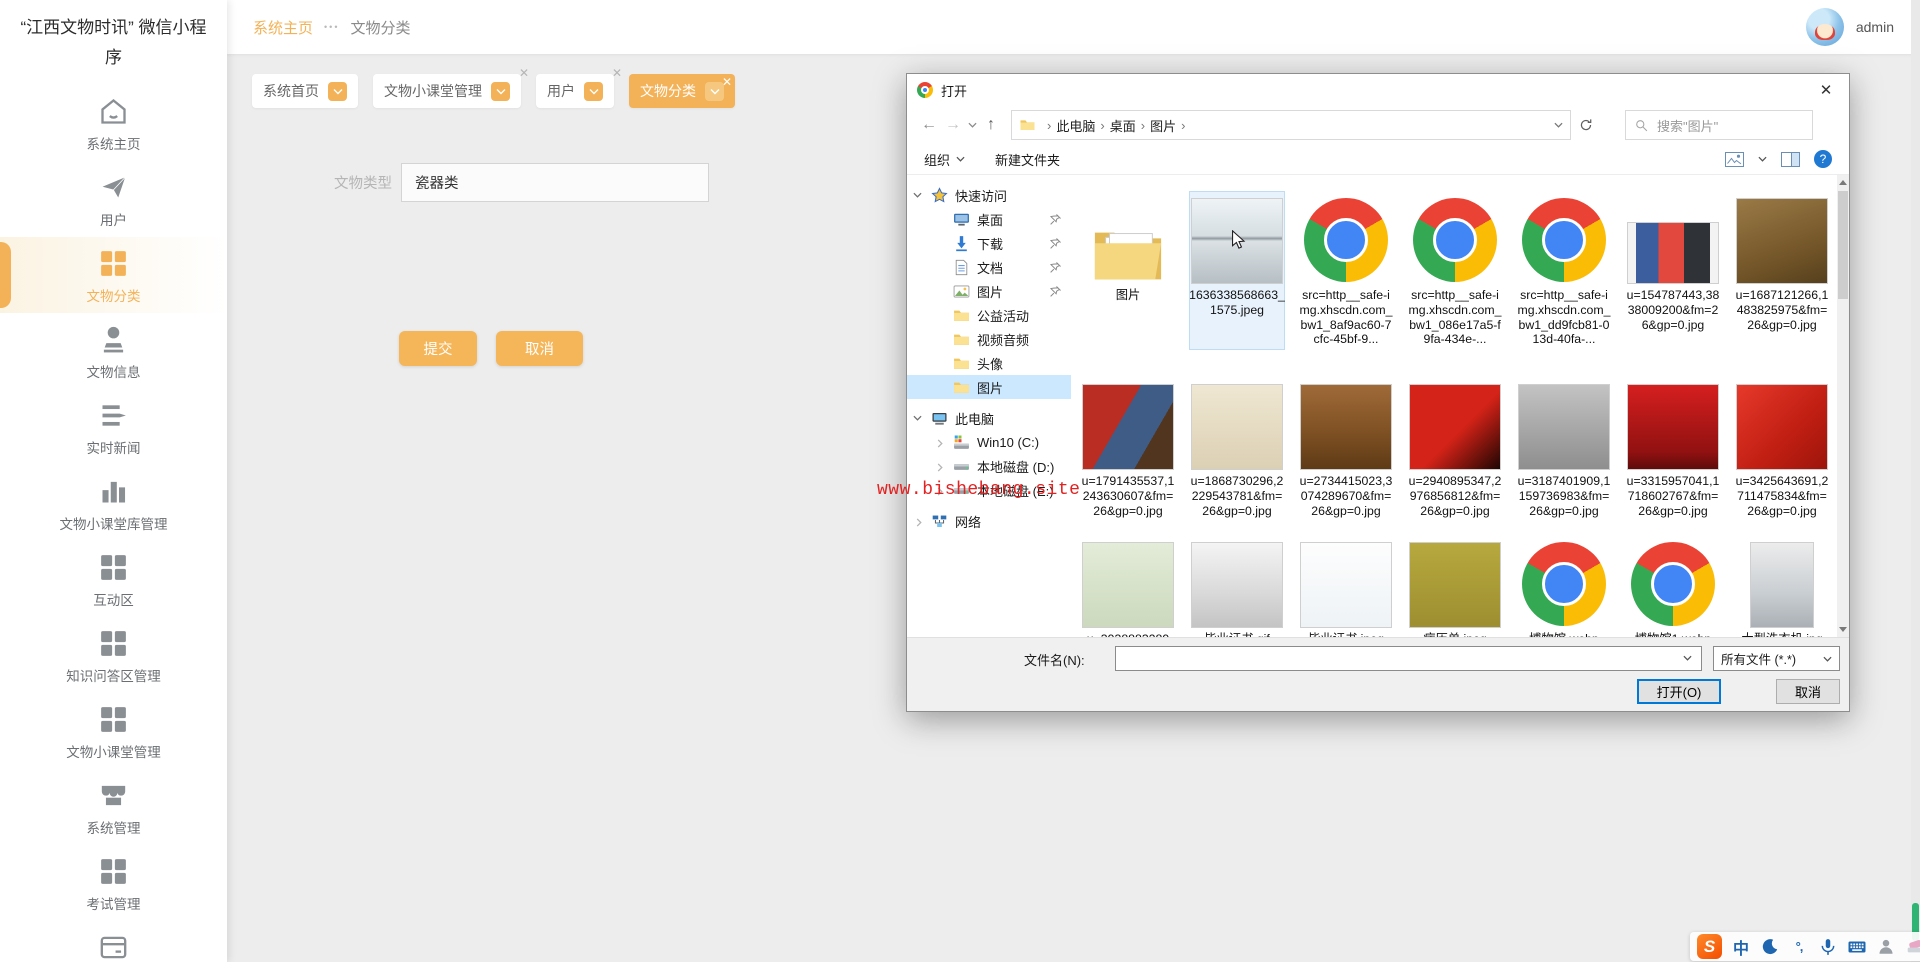 This screenshot has width=1920, height=962. Describe the element at coordinates (1782, 270) in the screenshot. I see `file-item: u=1687121266,1483825975&fm=26&gp=0.jpg` at that location.